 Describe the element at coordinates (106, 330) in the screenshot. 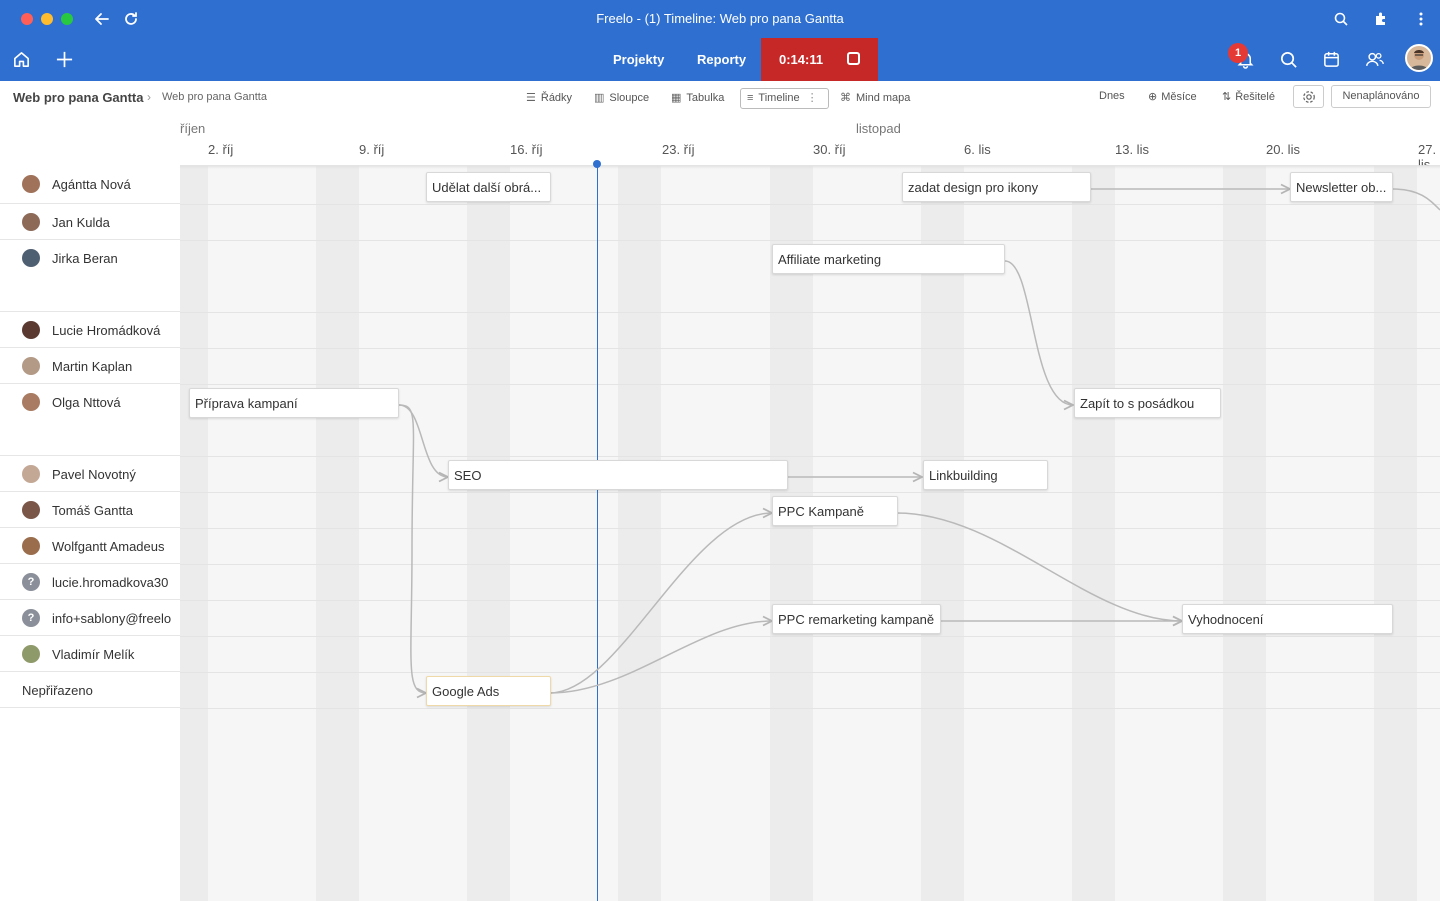

I see `assignee-name: Lucie Hromádková` at that location.